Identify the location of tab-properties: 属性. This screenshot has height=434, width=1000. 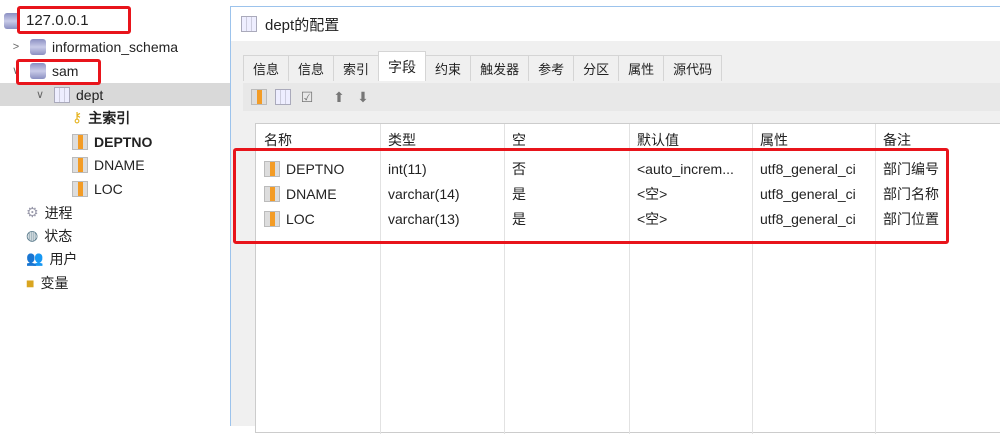
(641, 68).